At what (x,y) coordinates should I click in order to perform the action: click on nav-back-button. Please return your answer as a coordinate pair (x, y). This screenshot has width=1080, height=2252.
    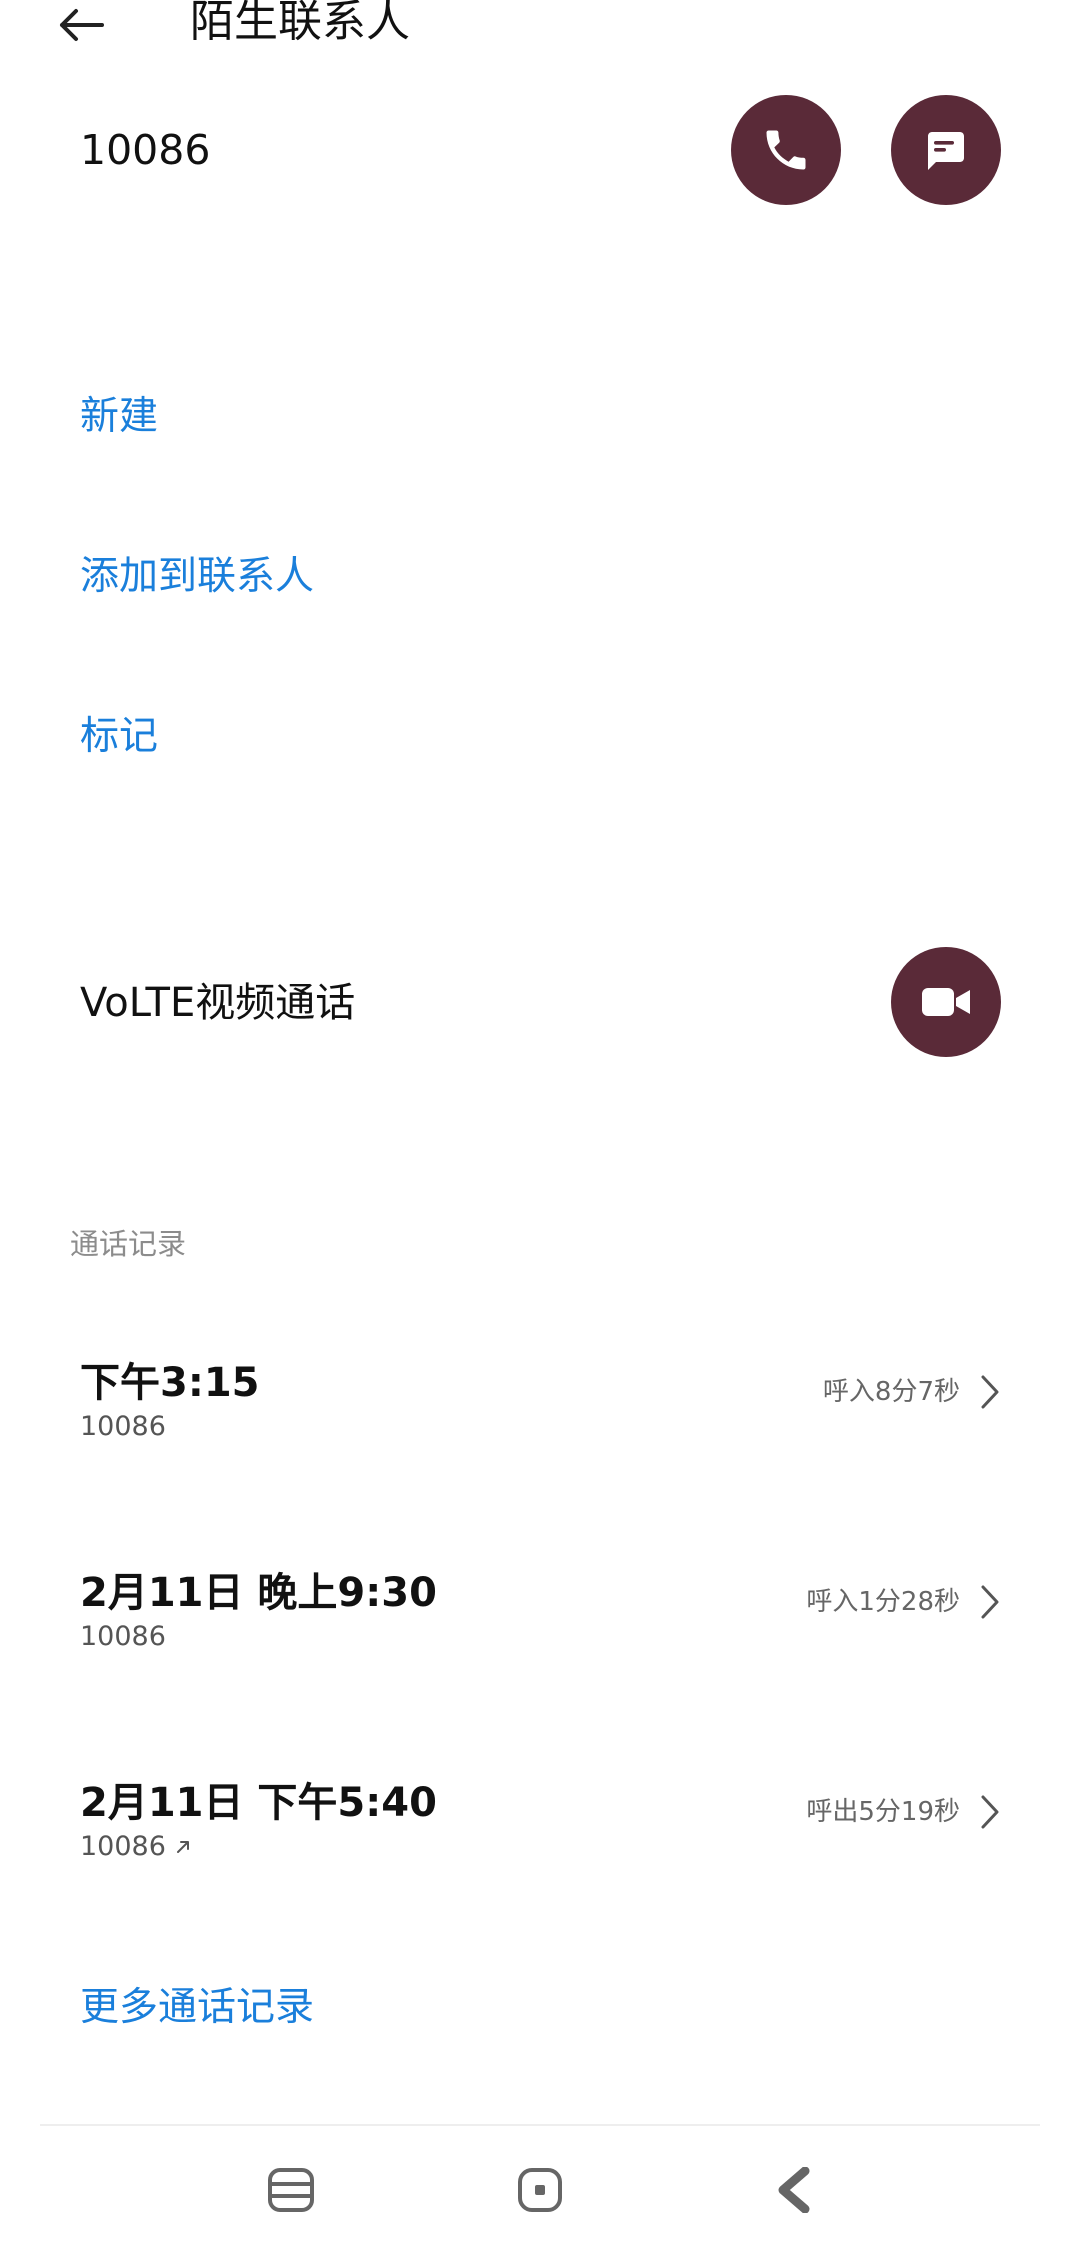
    Looking at the image, I should click on (795, 2190).